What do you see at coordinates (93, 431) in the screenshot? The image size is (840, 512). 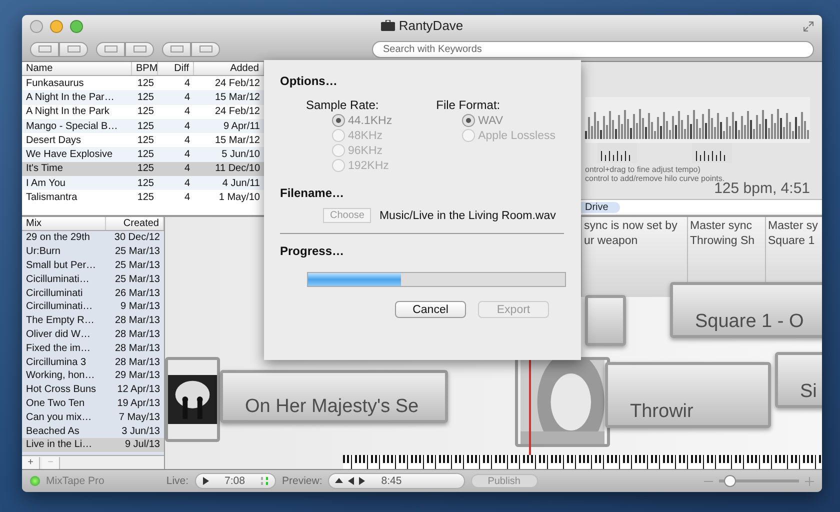 I see `table-row: Beached As 3 Jun/13` at bounding box center [93, 431].